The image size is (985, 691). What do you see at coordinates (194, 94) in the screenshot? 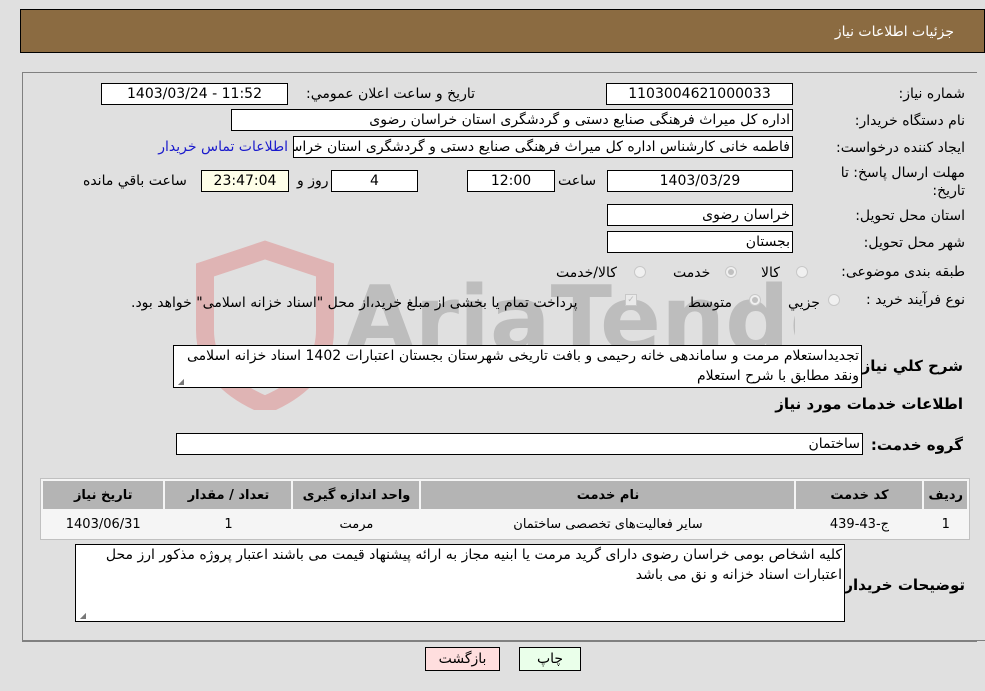
I see `announce-datetime-field: 1403/03/24 - 11:52` at bounding box center [194, 94].